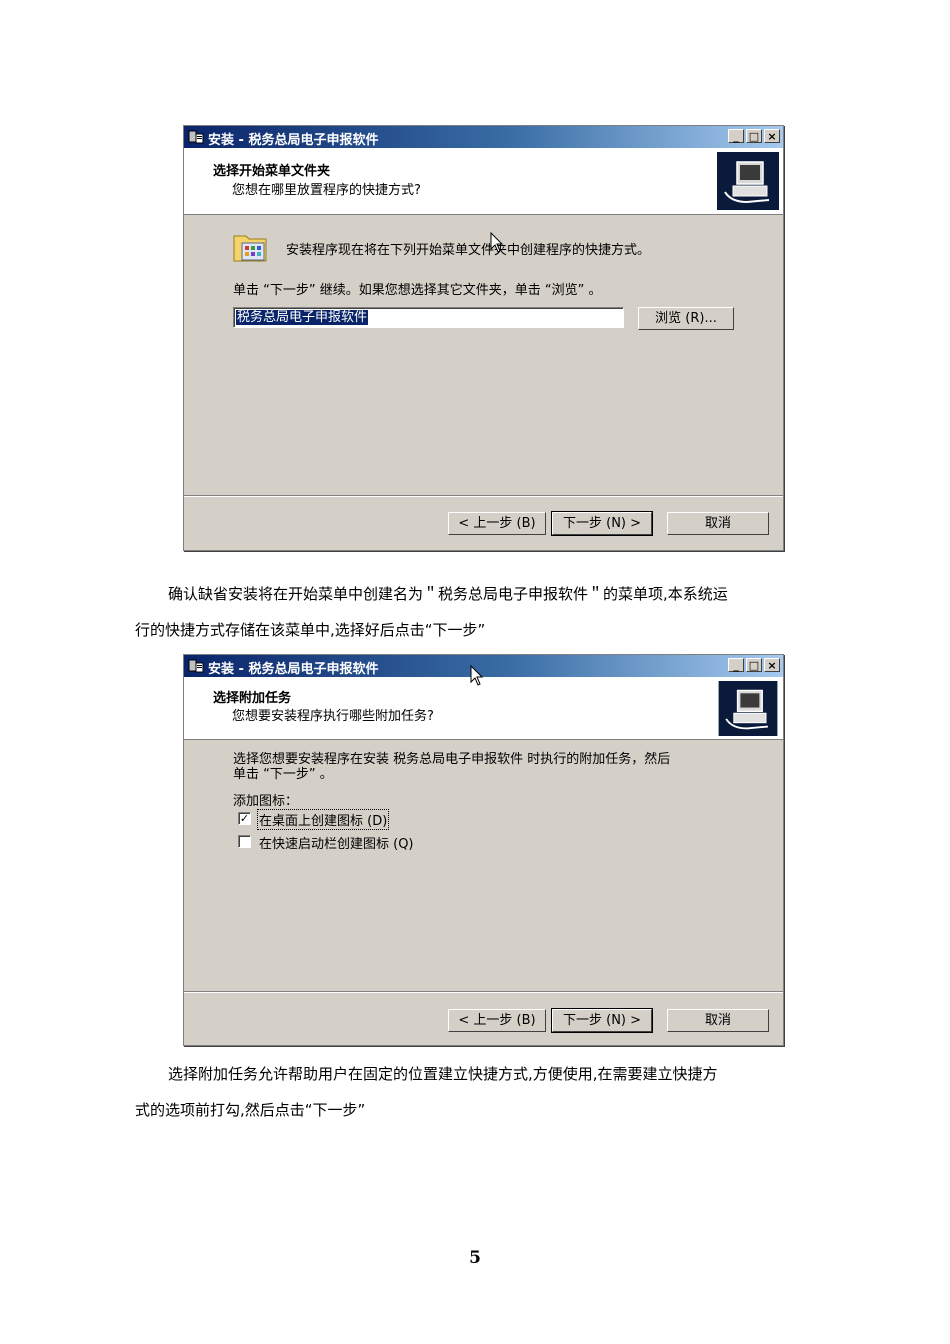 This screenshot has width=950, height=1344. What do you see at coordinates (468, 250) in the screenshot?
I see `info-text: 安装程序现在将在下列开始菜单文件夹中创建程序的快捷方式。` at bounding box center [468, 250].